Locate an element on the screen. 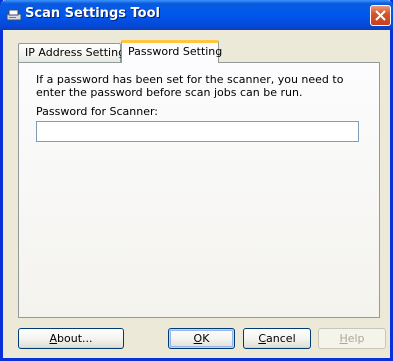 The height and width of the screenshot is (361, 393). title-bar: Scan Settings Tool is located at coordinates (196, 15).